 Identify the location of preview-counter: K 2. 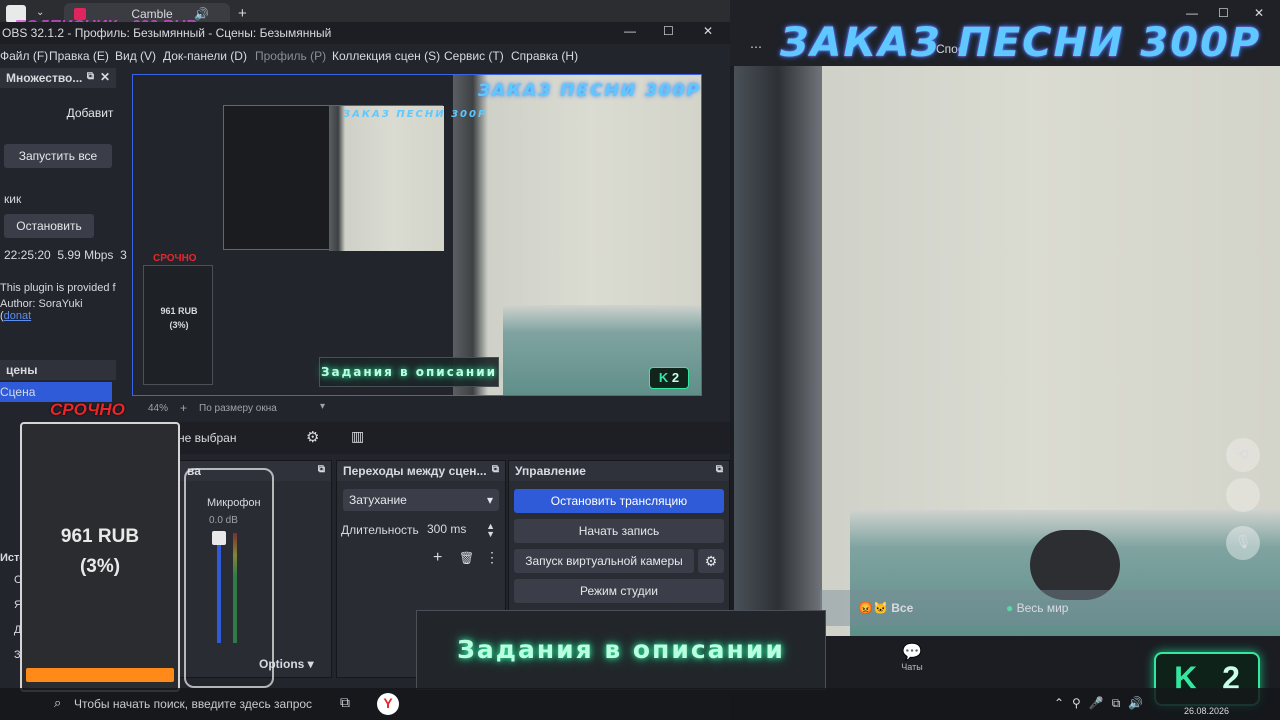
(669, 378).